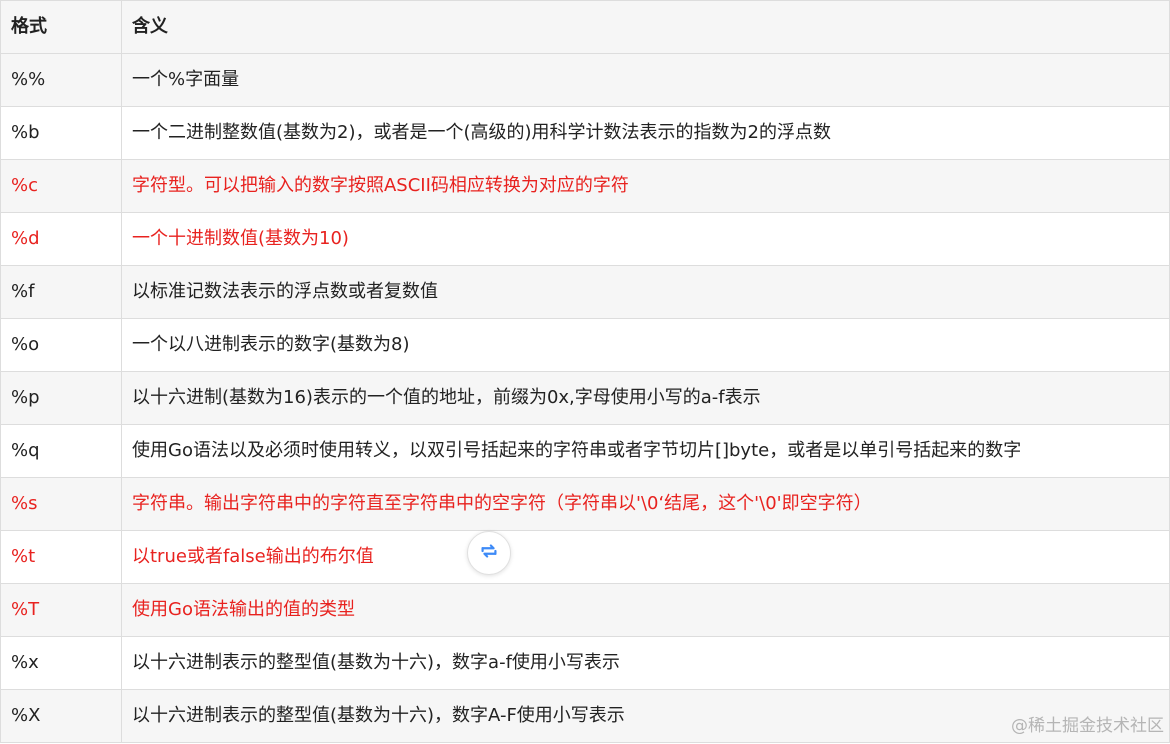 The height and width of the screenshot is (744, 1170). Describe the element at coordinates (61, 133) in the screenshot. I see `format-cell: %b` at that location.